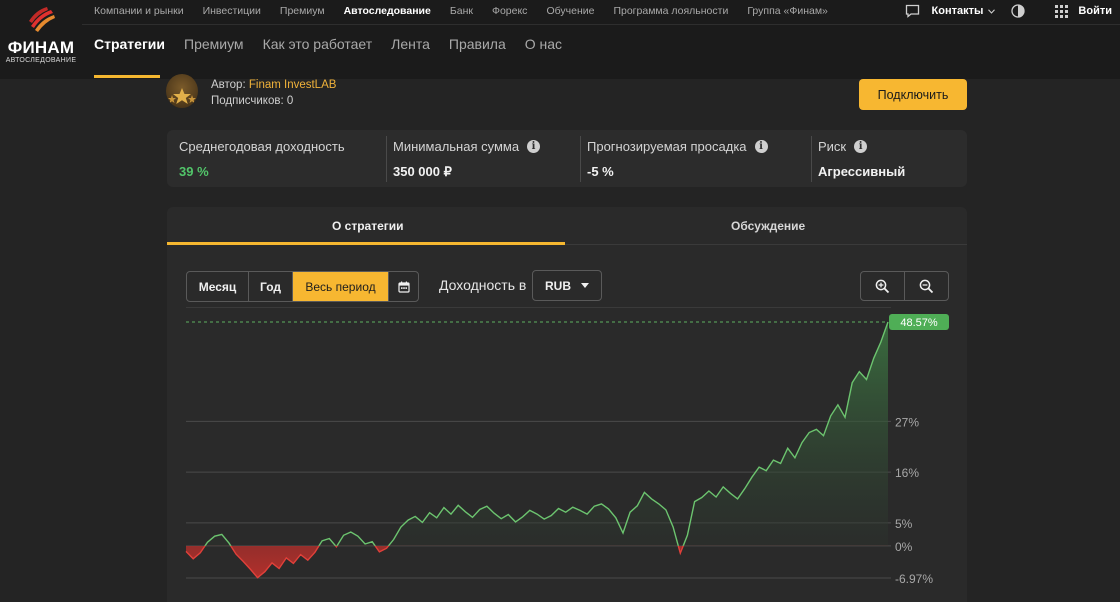 This screenshot has height=602, width=1120. I want to click on currency-value: RUB, so click(558, 285).